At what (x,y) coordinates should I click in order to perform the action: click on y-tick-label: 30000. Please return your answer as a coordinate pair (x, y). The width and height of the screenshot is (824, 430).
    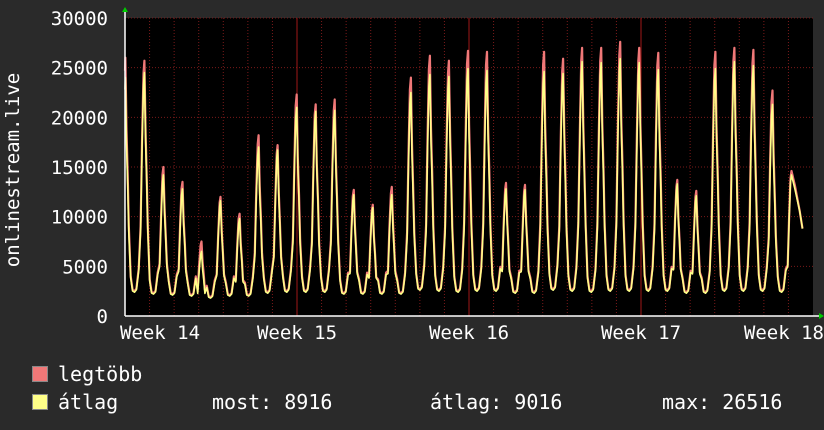
    Looking at the image, I should click on (79, 19).